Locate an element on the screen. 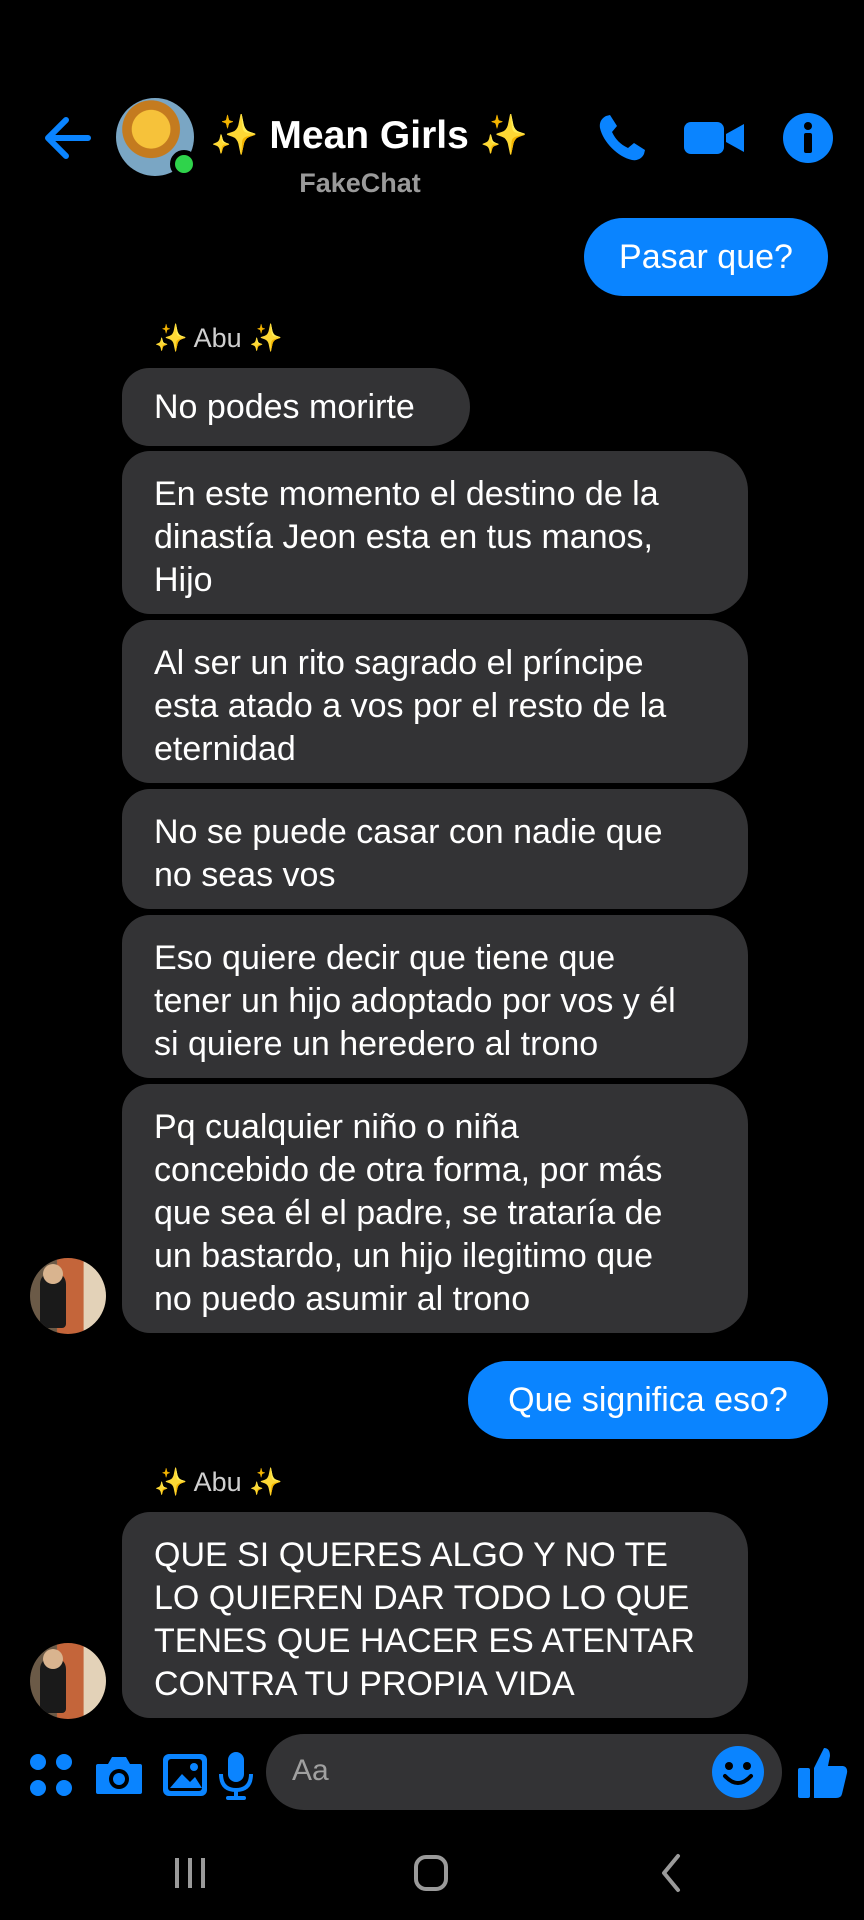  input-placeholder: Aa is located at coordinates (310, 1770).